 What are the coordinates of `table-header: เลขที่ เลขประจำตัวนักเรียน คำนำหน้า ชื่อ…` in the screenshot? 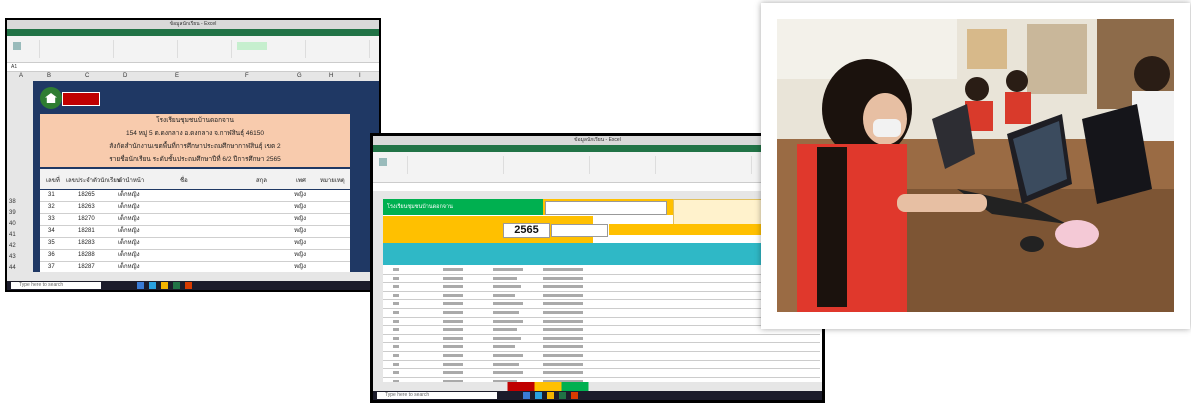 It's located at (195, 179).